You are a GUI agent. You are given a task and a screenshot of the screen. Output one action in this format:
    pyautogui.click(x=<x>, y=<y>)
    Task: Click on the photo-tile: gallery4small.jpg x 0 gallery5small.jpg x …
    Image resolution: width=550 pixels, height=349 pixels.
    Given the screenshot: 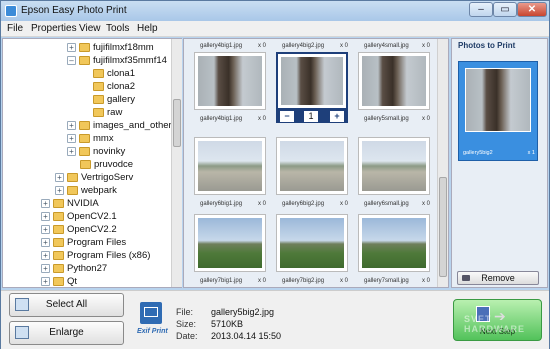 What is the action you would take?
    pyautogui.click(x=393, y=83)
    